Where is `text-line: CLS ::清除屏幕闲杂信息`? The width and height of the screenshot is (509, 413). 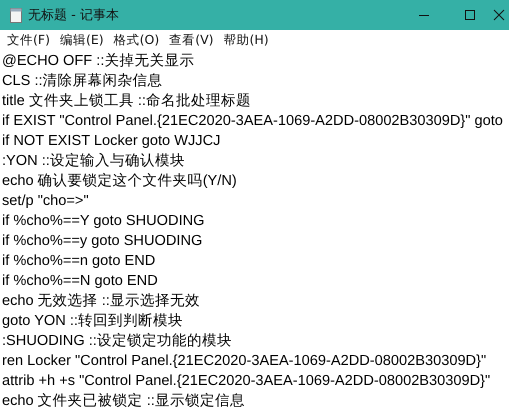
text-line: CLS ::清除屏幕闲杂信息 is located at coordinates (82, 81).